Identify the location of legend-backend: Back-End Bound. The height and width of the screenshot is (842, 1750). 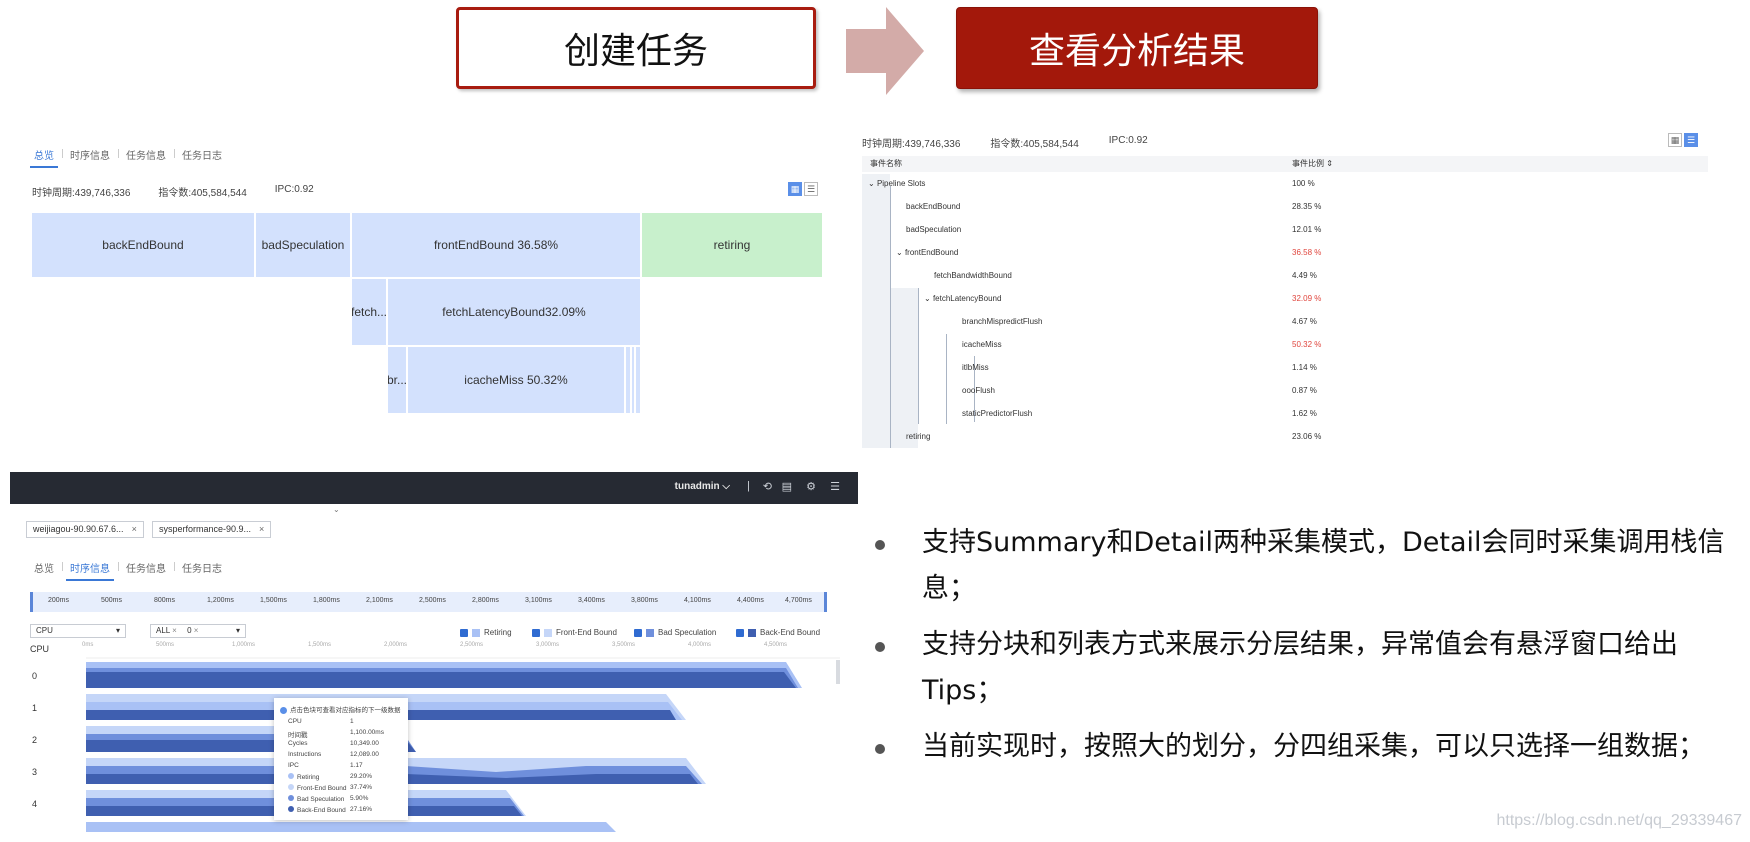
(778, 632).